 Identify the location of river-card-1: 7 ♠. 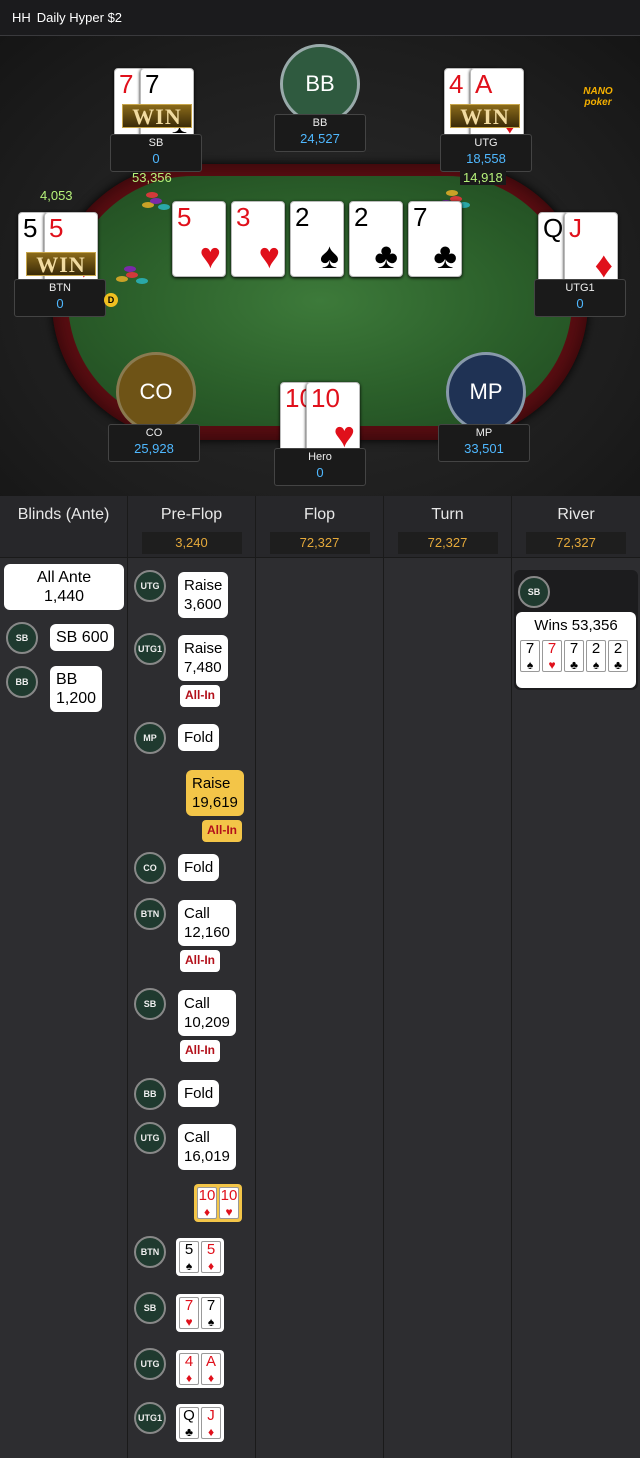
(530, 656).